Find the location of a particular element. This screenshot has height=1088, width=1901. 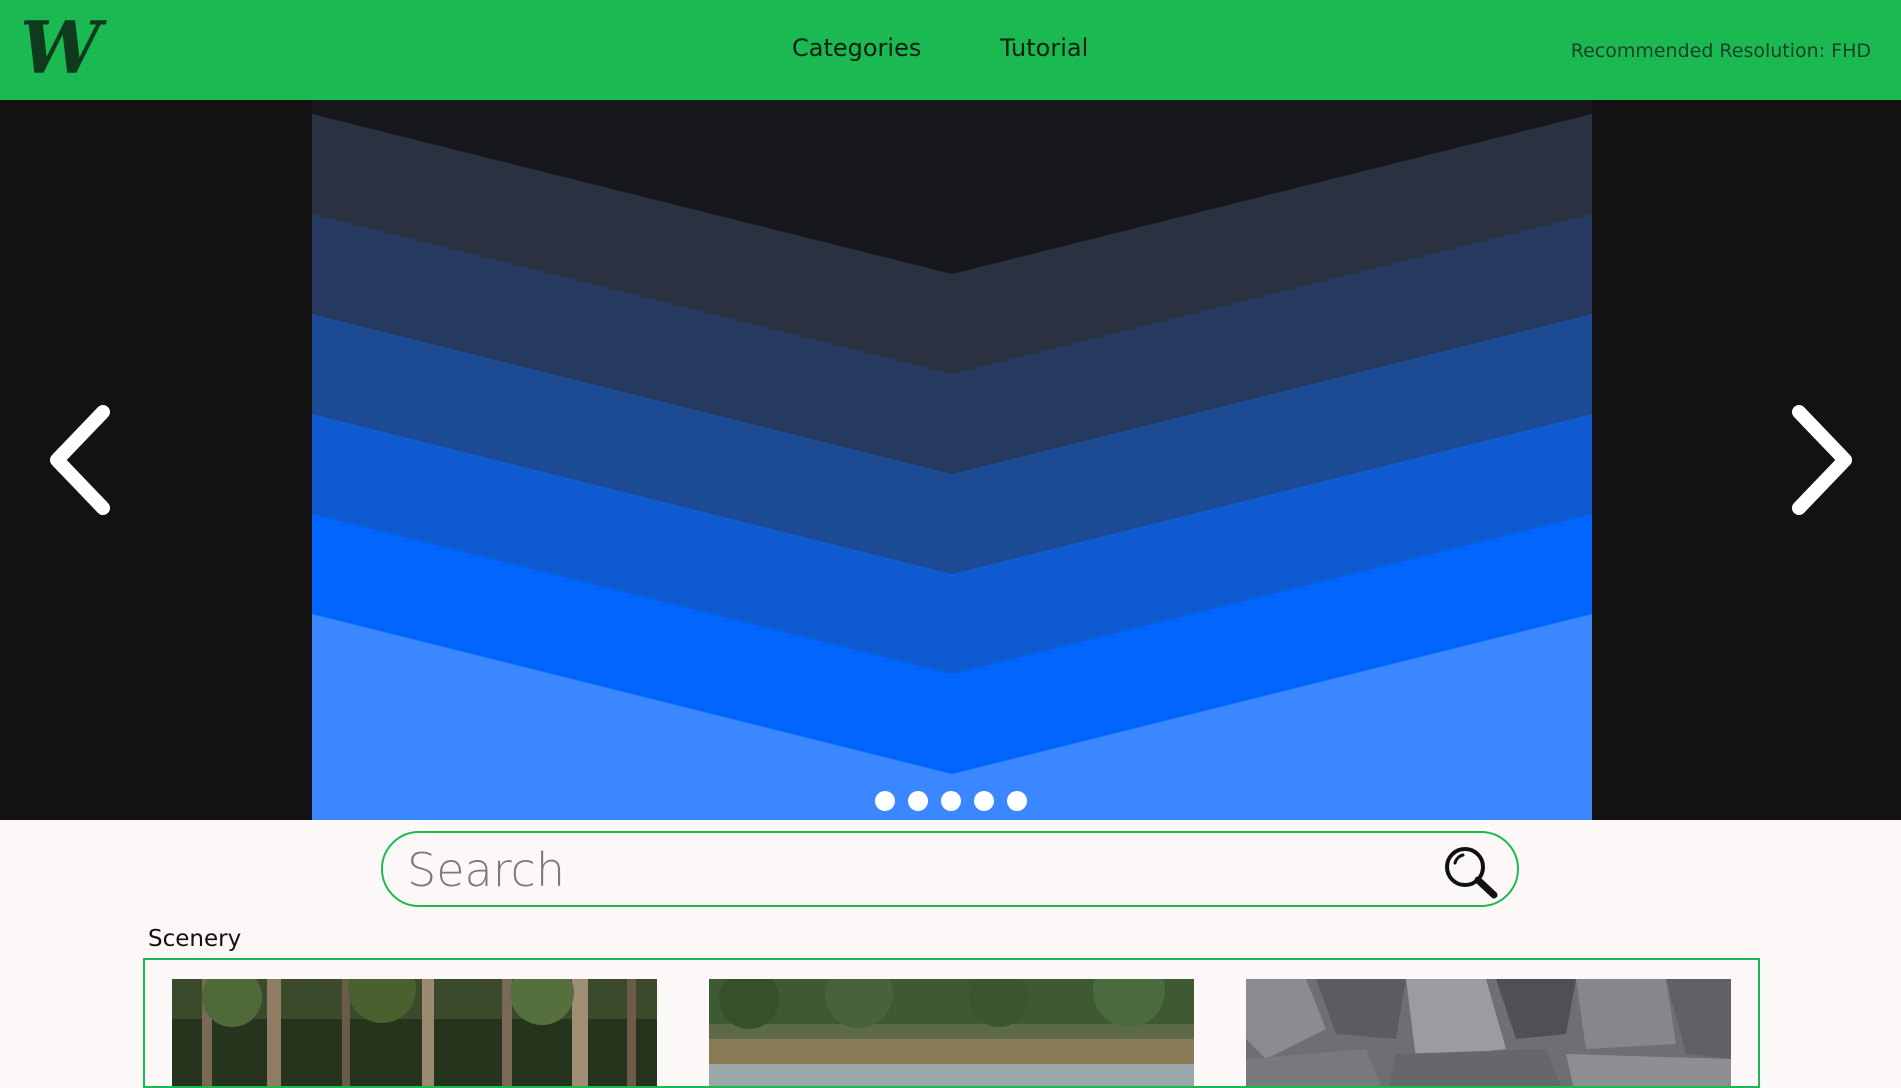

search-icon is located at coordinates (1471, 873).